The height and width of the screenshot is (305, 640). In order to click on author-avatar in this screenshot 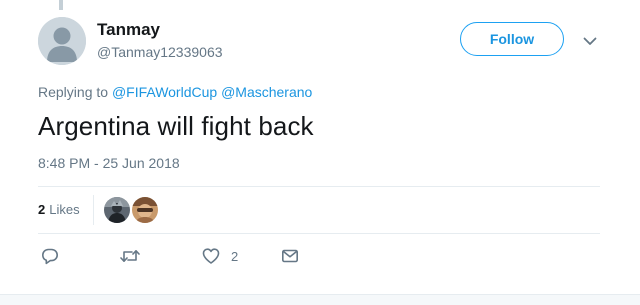, I will do `click(62, 41)`.